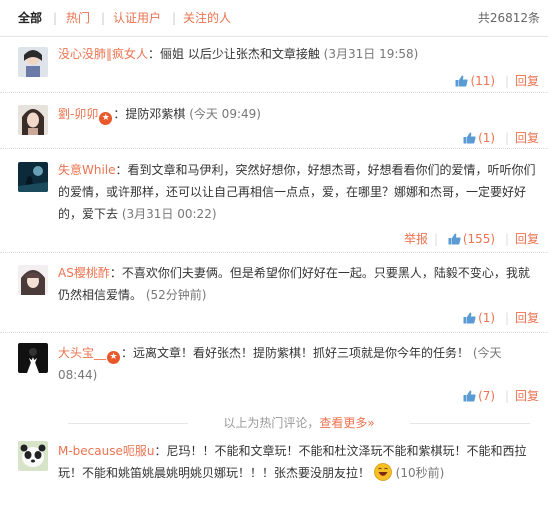 This screenshot has height=517, width=548. What do you see at coordinates (487, 396) in the screenshot?
I see `like-count: (7)` at bounding box center [487, 396].